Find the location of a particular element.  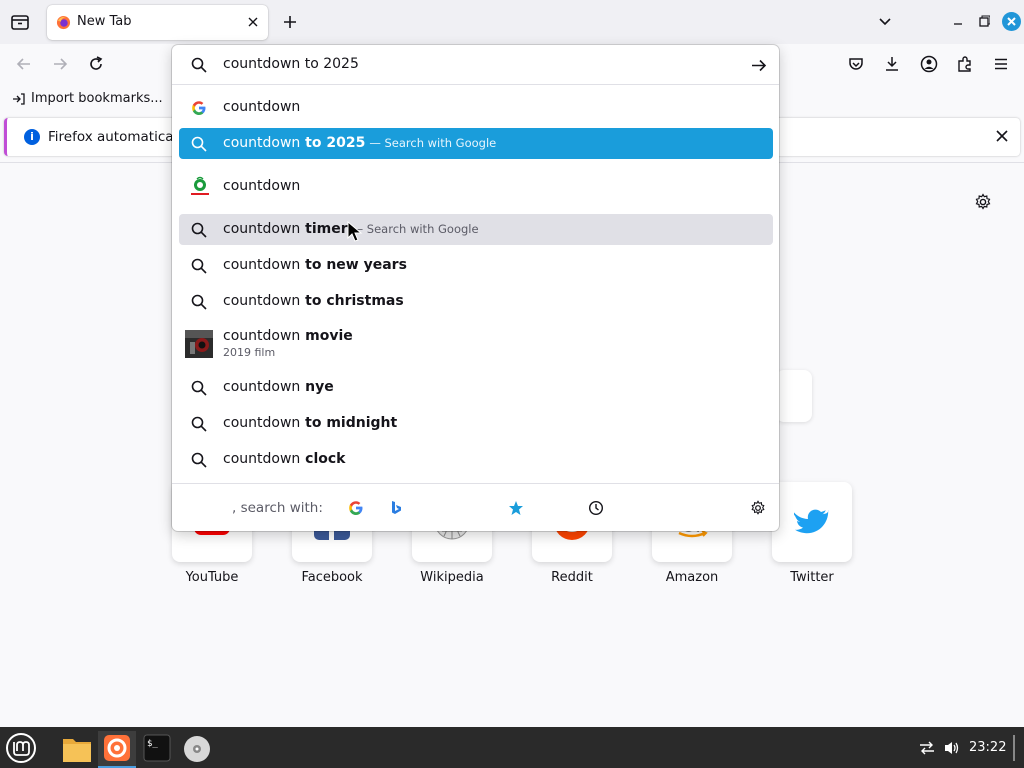

suggestion-row: countdown to midnight is located at coordinates (476, 423).